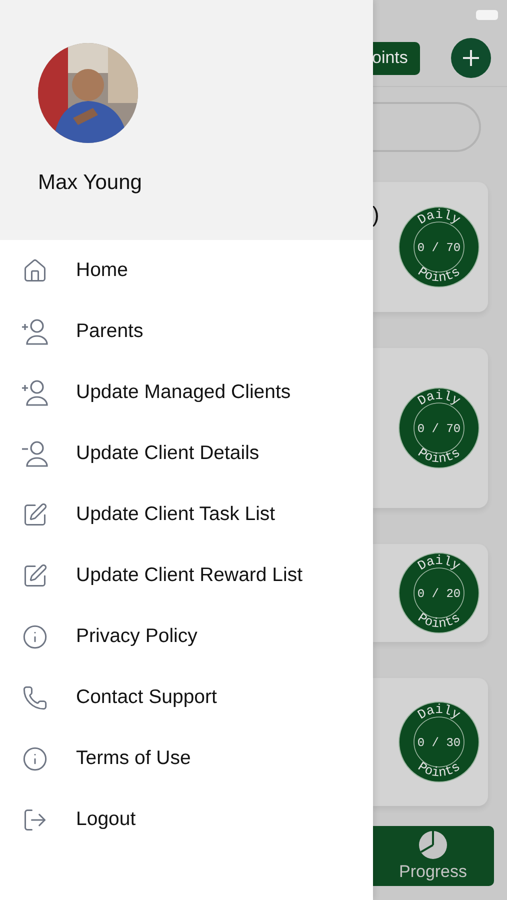 This screenshot has width=507, height=900. I want to click on progress-tab: Progress, so click(433, 856).